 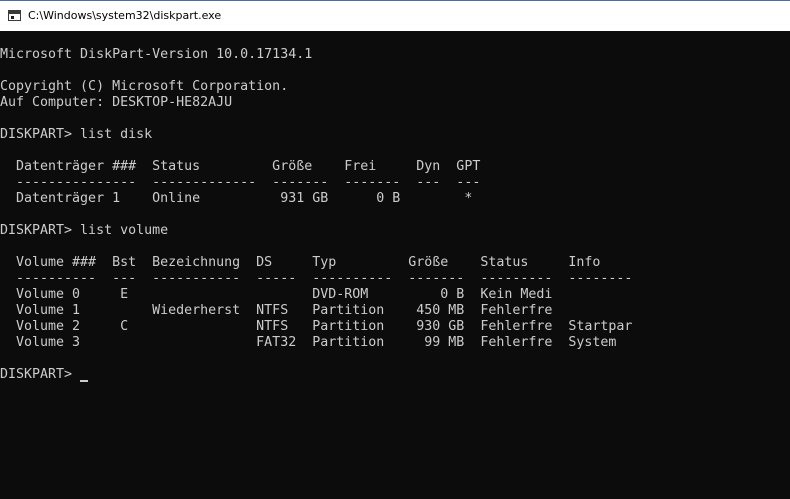 I want to click on text-cursor, so click(x=84, y=381).